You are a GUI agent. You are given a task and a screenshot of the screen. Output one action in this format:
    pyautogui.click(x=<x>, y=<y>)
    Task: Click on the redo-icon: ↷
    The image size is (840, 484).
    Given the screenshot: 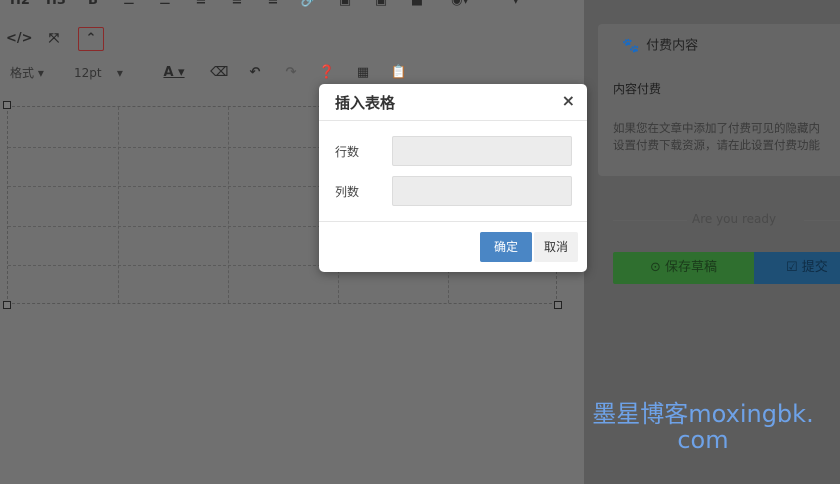 What is the action you would take?
    pyautogui.click(x=291, y=73)
    